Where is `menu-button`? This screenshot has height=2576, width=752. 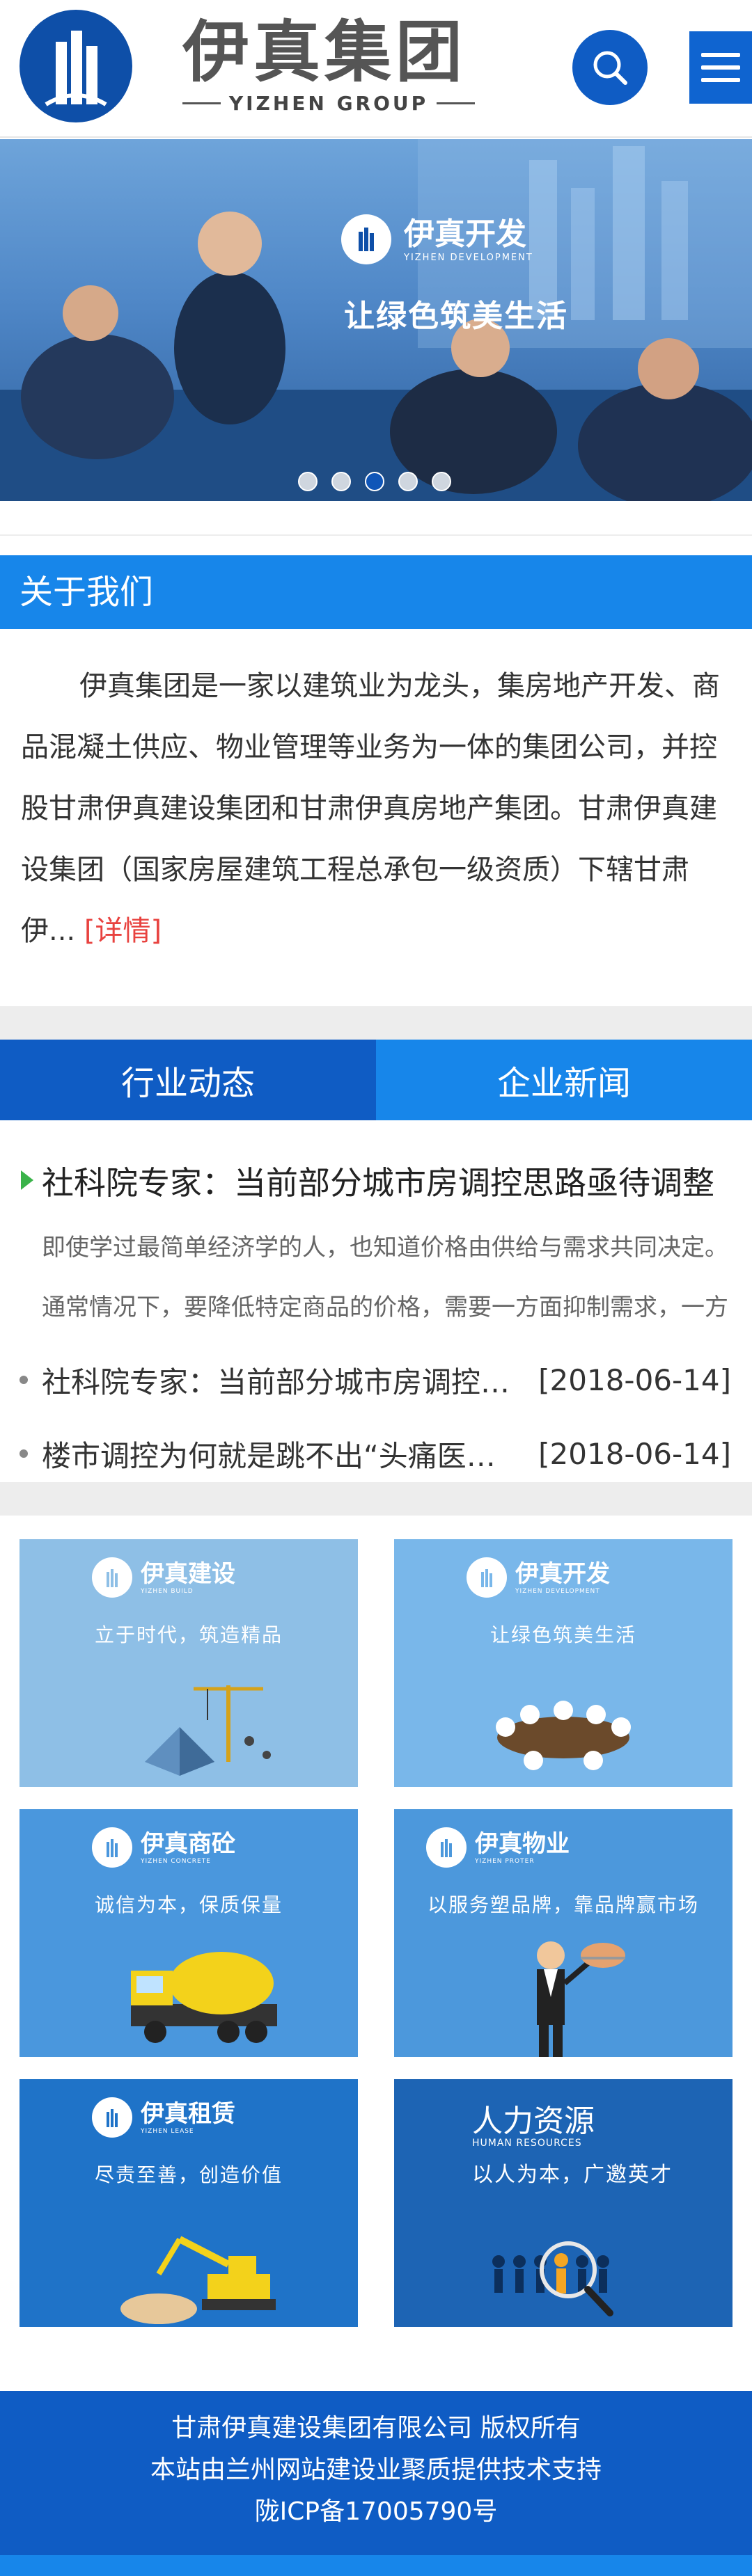
menu-button is located at coordinates (721, 67).